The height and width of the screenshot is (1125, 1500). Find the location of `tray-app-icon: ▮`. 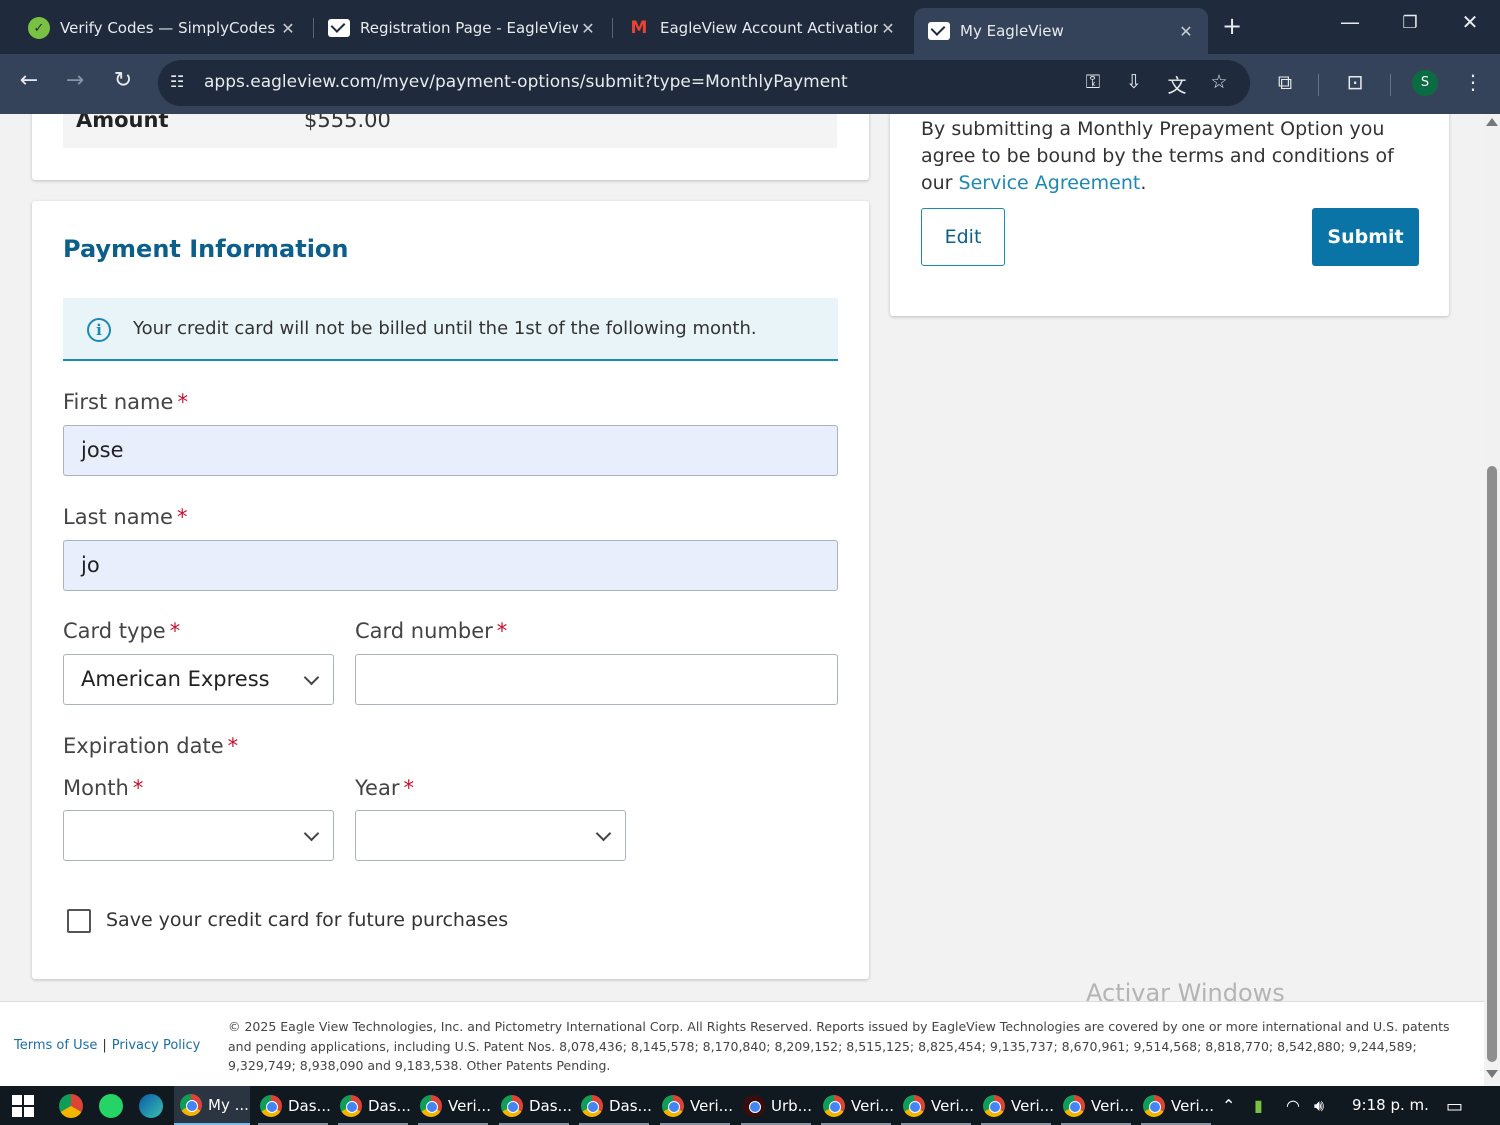

tray-app-icon: ▮ is located at coordinates (1258, 1105).